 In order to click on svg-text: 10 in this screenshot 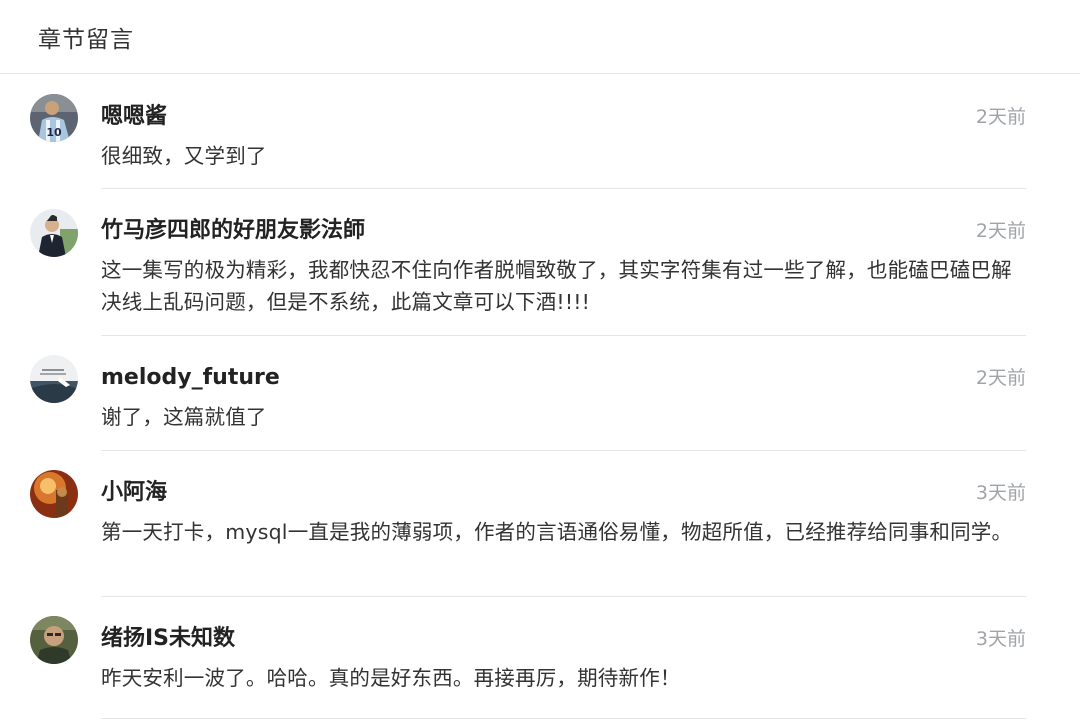, I will do `click(54, 132)`.